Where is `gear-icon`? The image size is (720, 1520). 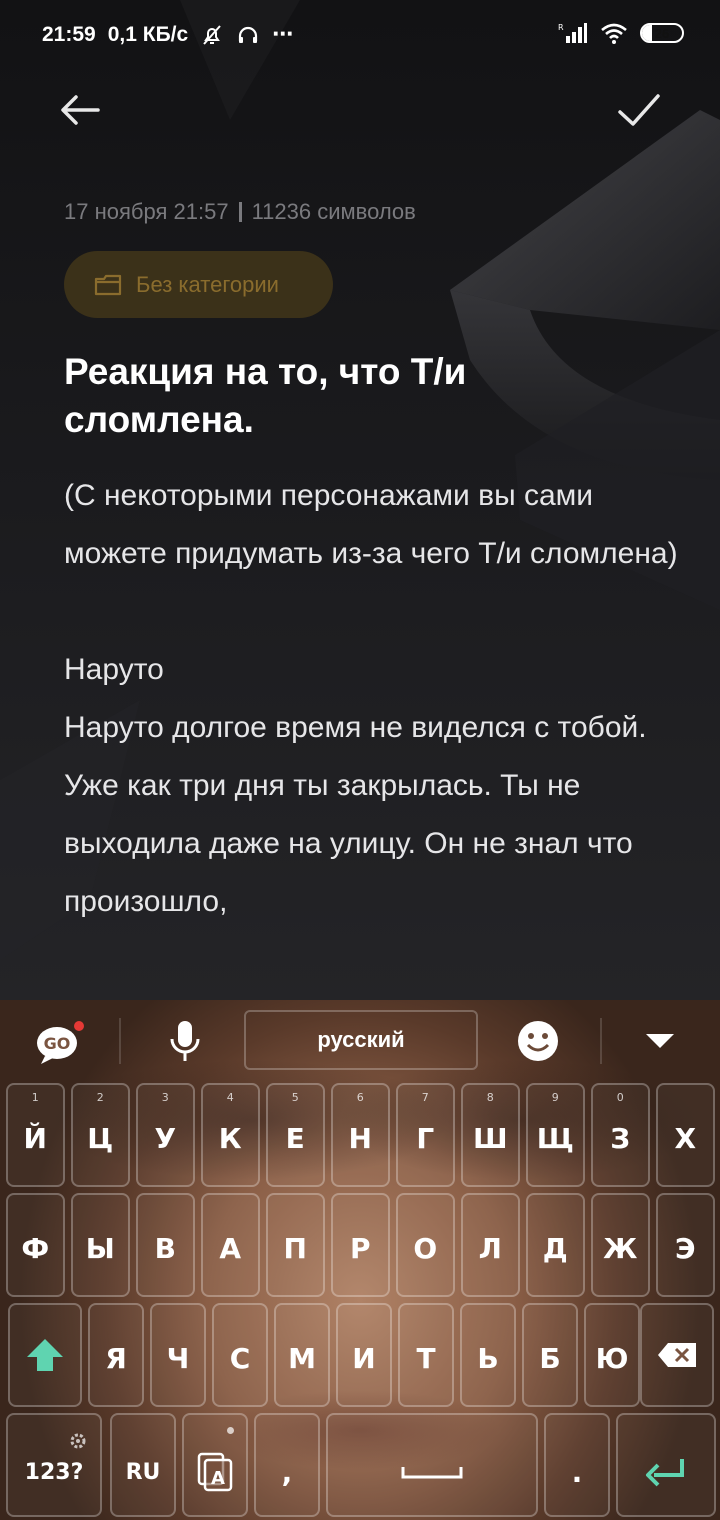 gear-icon is located at coordinates (78, 1441).